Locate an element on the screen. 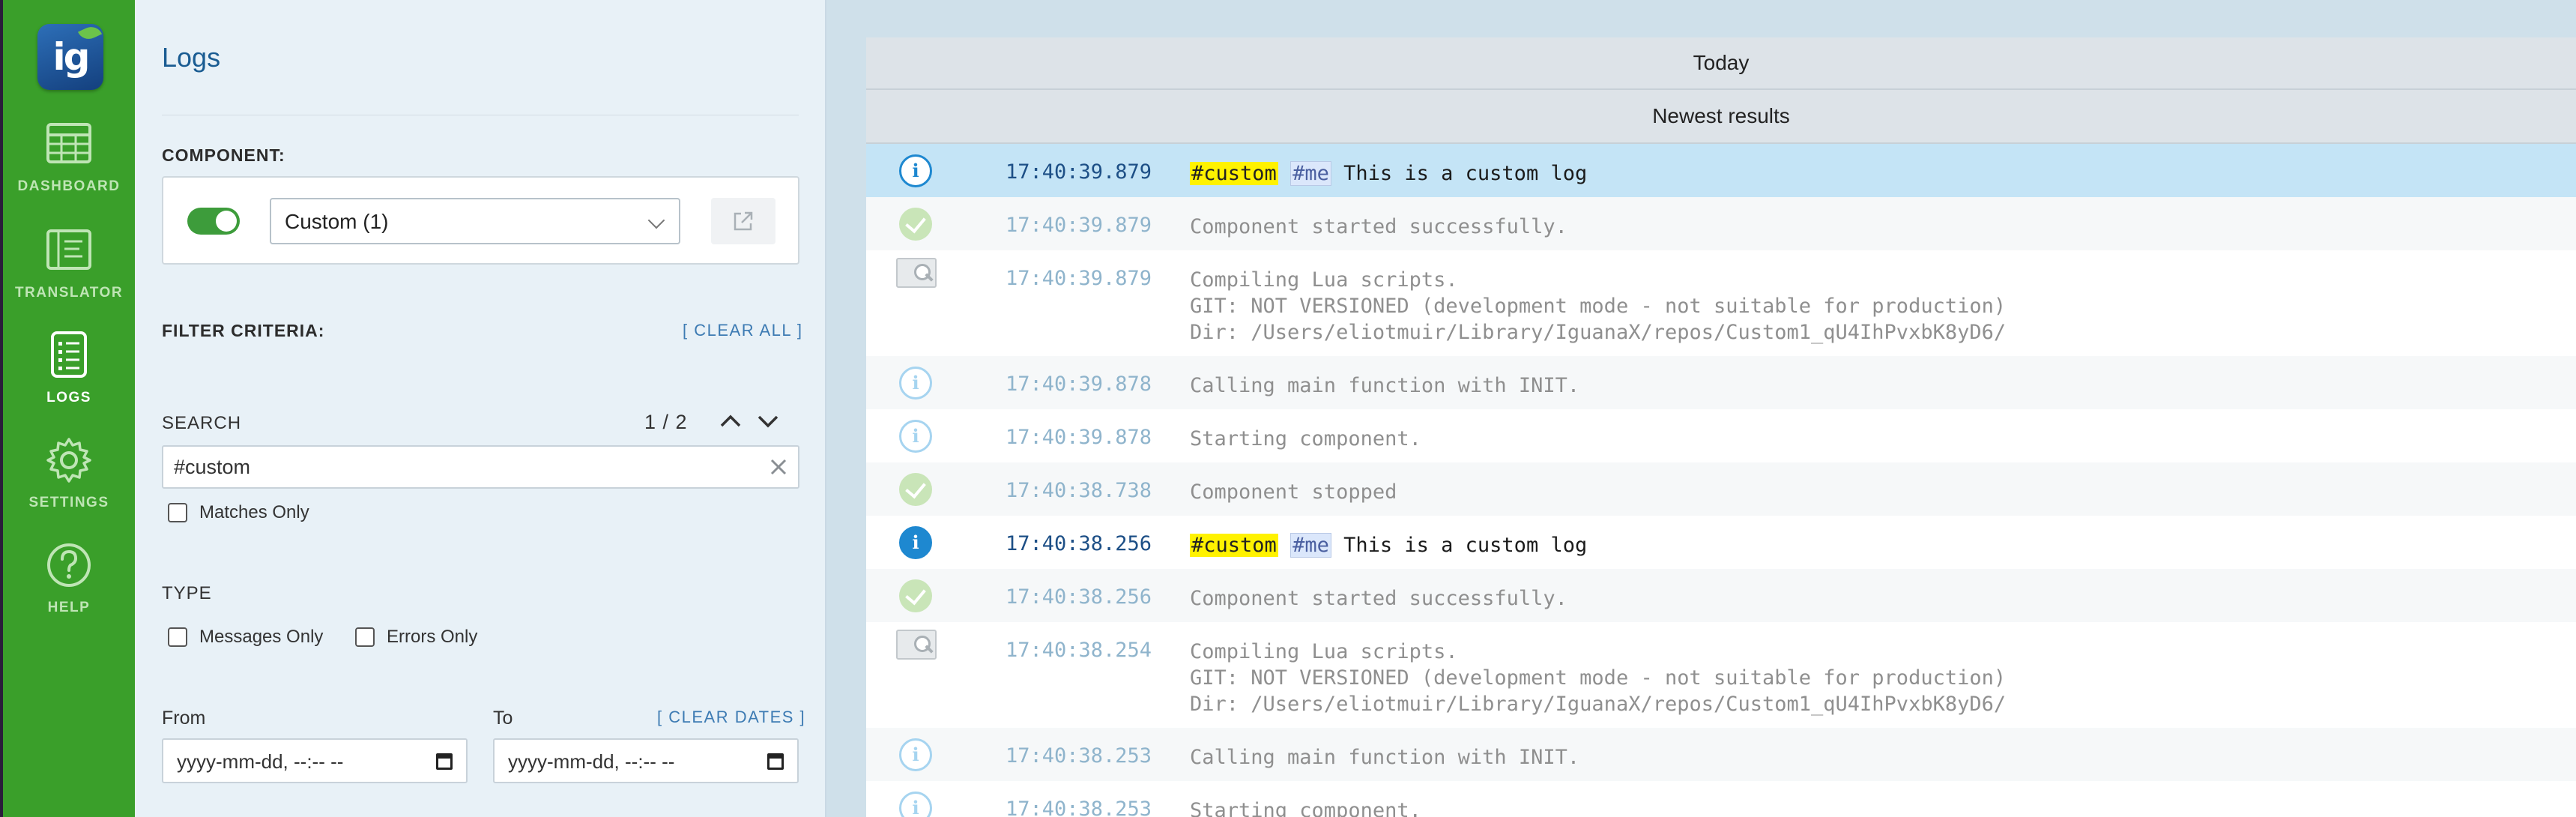 The width and height of the screenshot is (2576, 817). from-date-input: yyyy-mm-dd, --:-- -- is located at coordinates (315, 760).